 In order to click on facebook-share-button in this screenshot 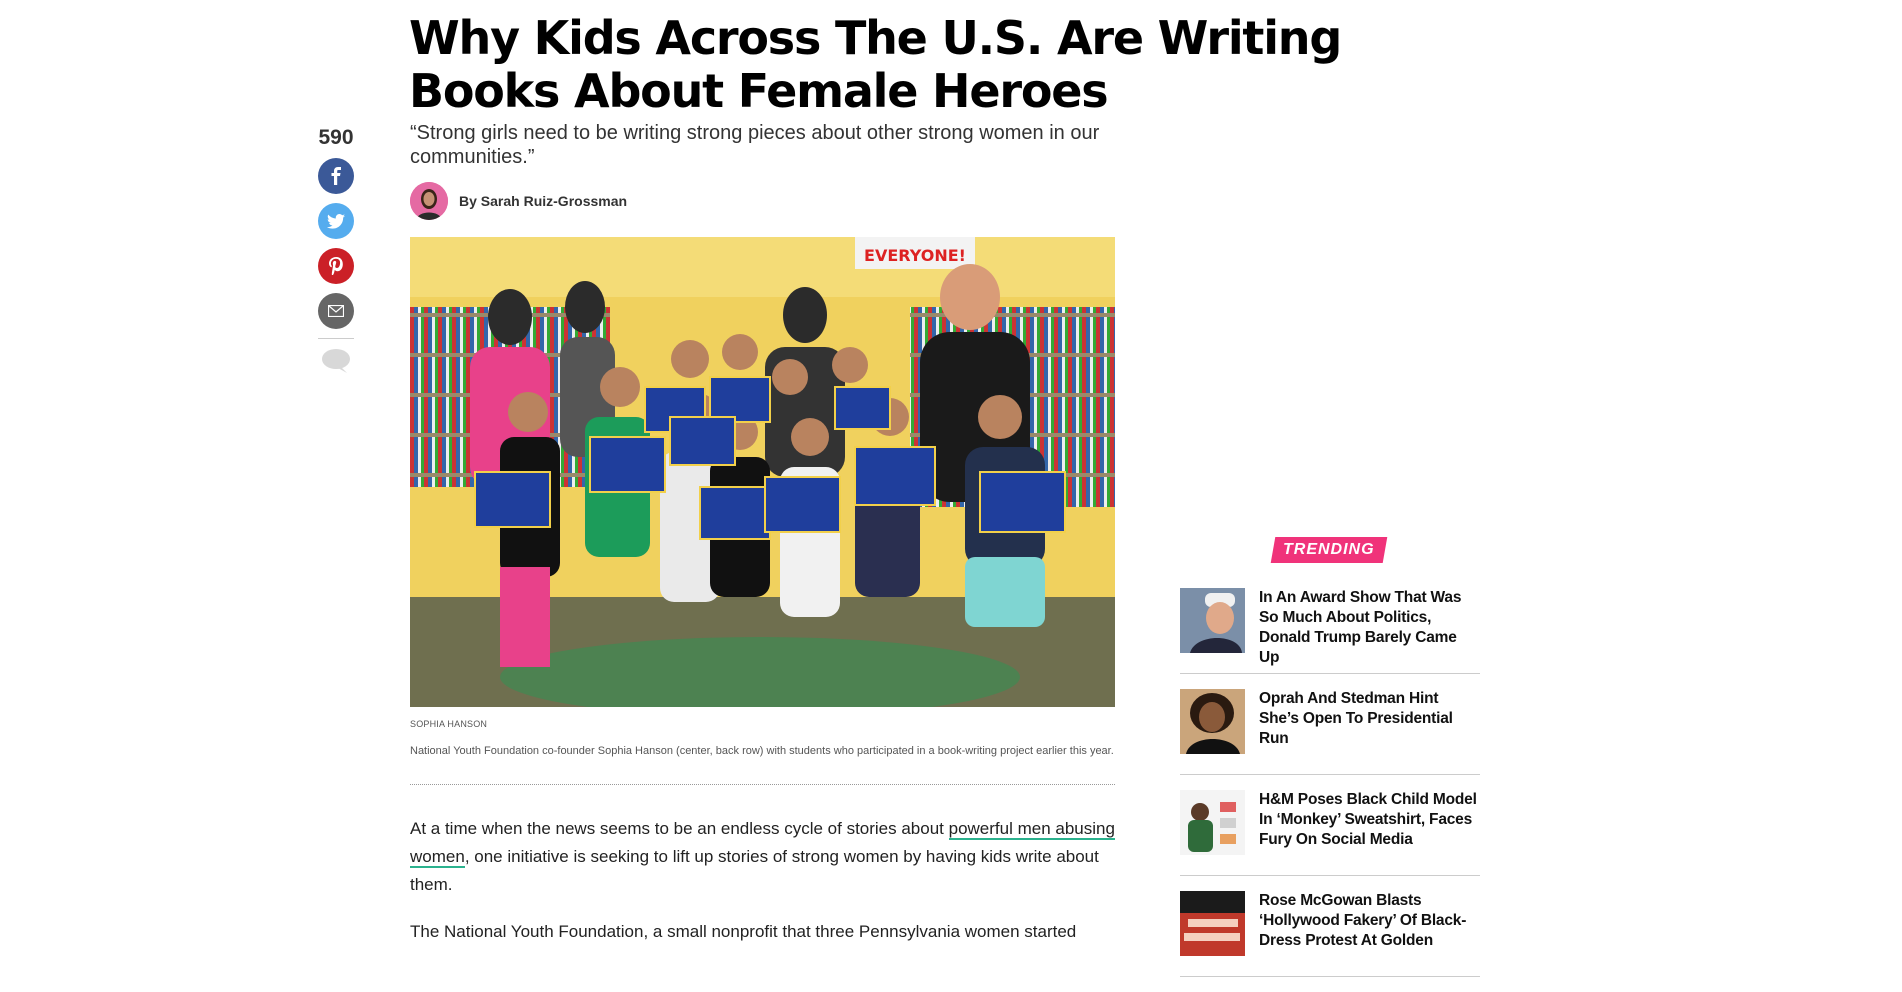, I will do `click(336, 176)`.